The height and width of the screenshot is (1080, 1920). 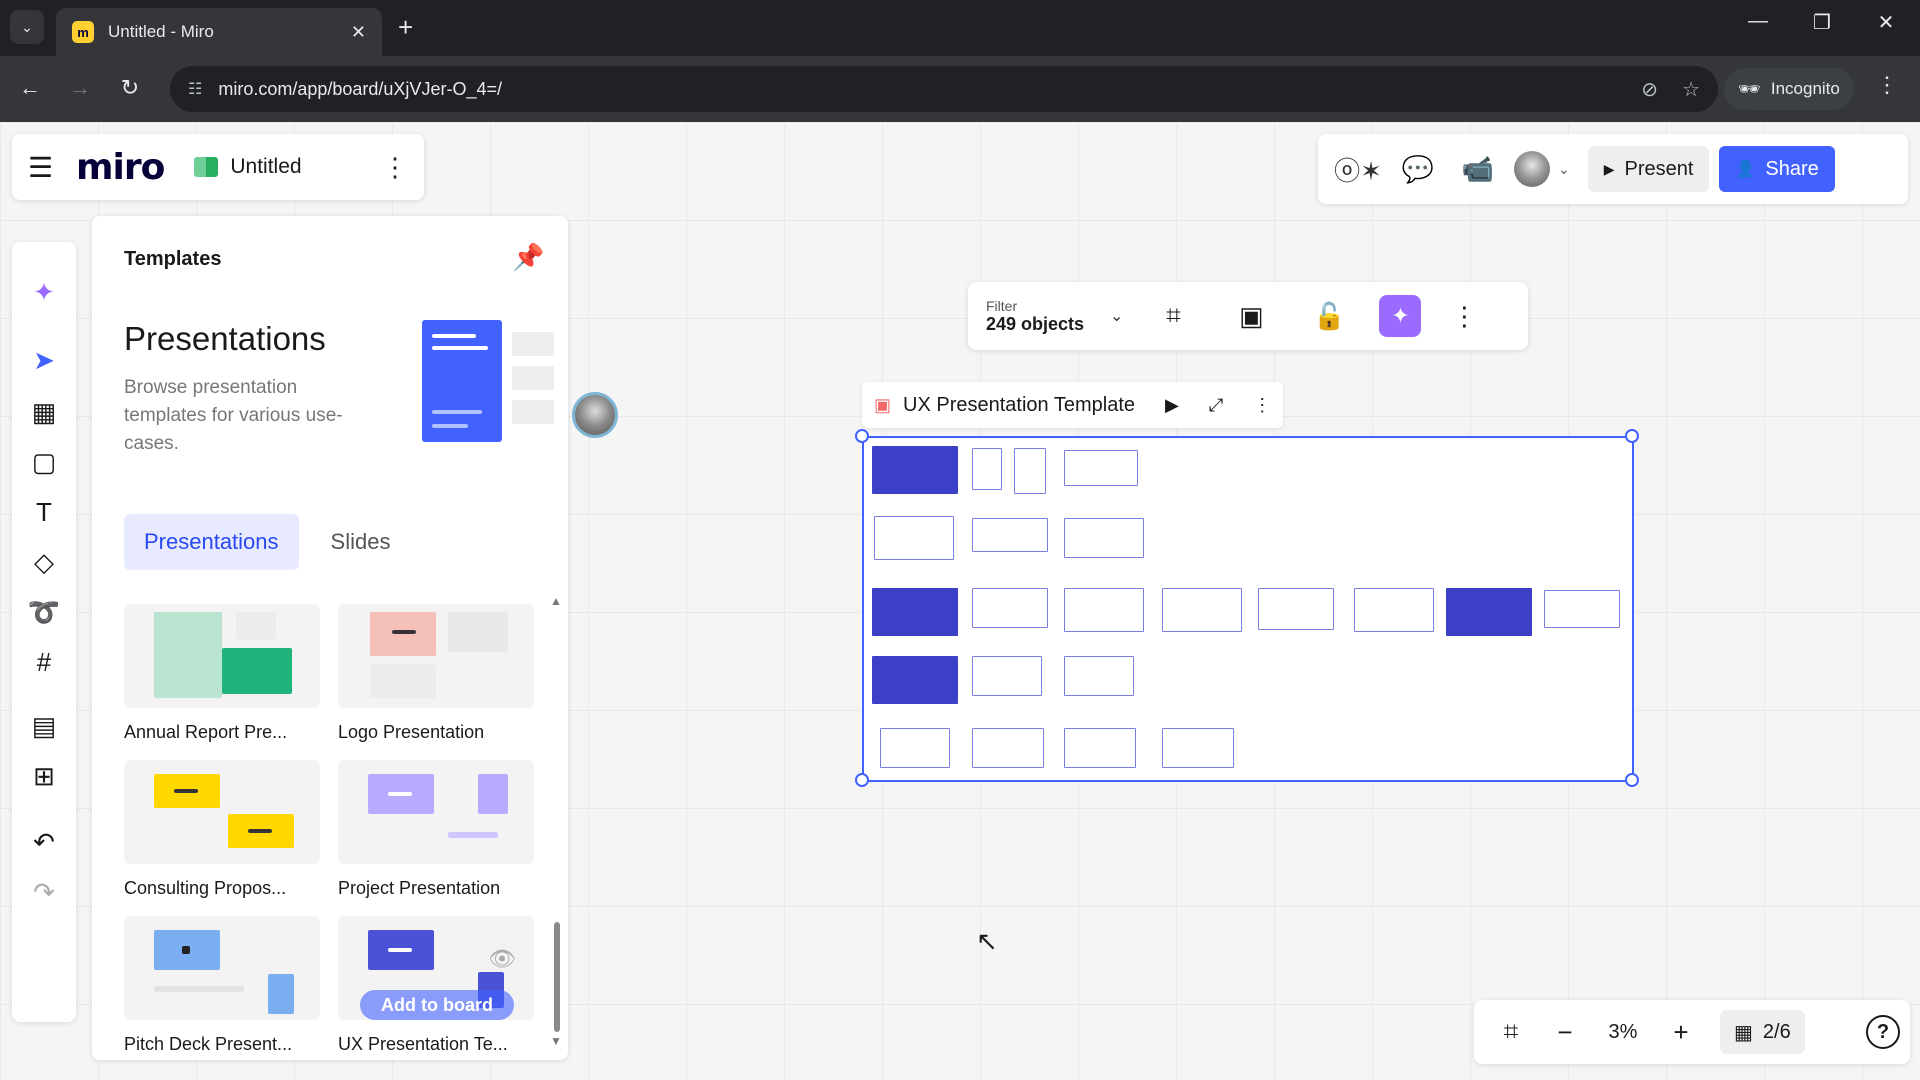 What do you see at coordinates (219, 32) in the screenshot?
I see `browser-tab: m Untitled - Miro ✕` at bounding box center [219, 32].